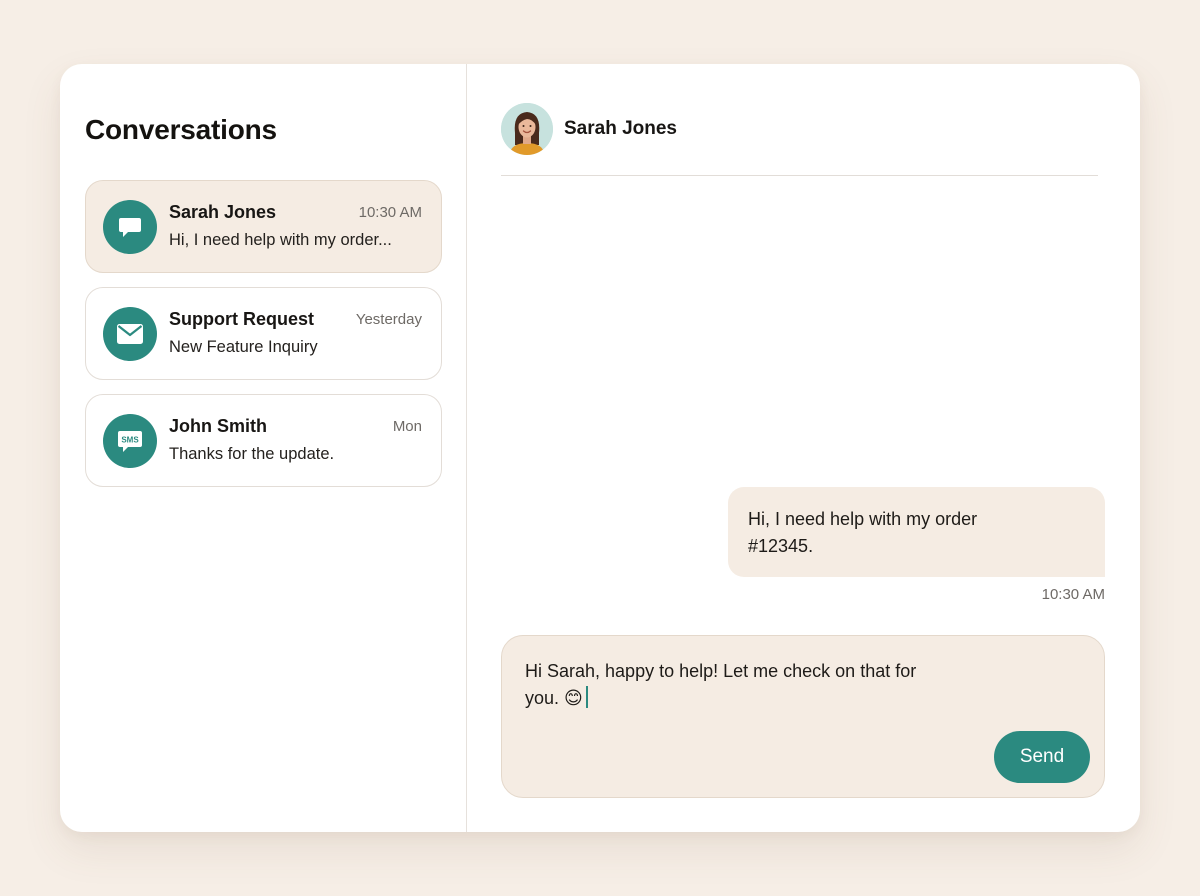  I want to click on send-button: Send, so click(1042, 757).